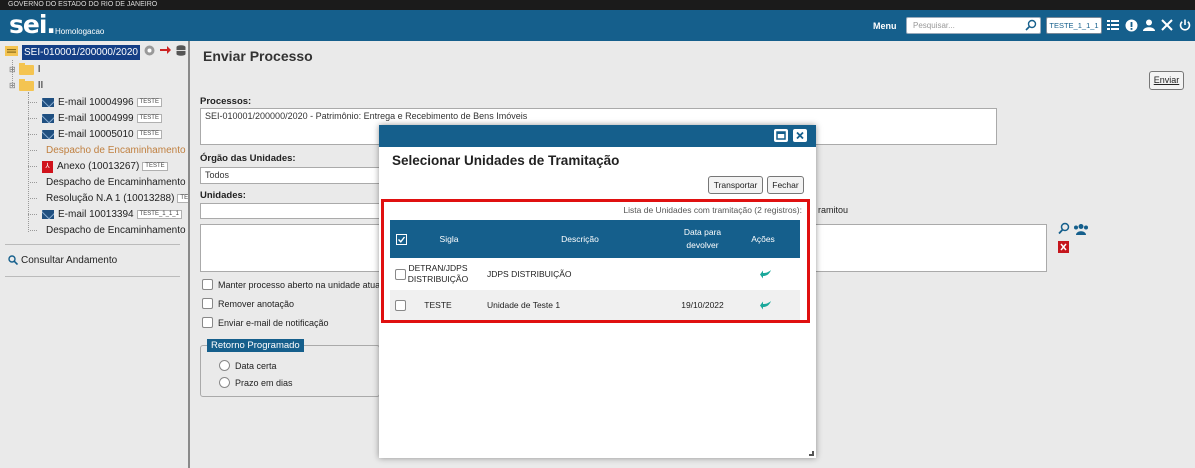 This screenshot has width=1195, height=468. I want to click on col-acoes: Ações, so click(763, 238).